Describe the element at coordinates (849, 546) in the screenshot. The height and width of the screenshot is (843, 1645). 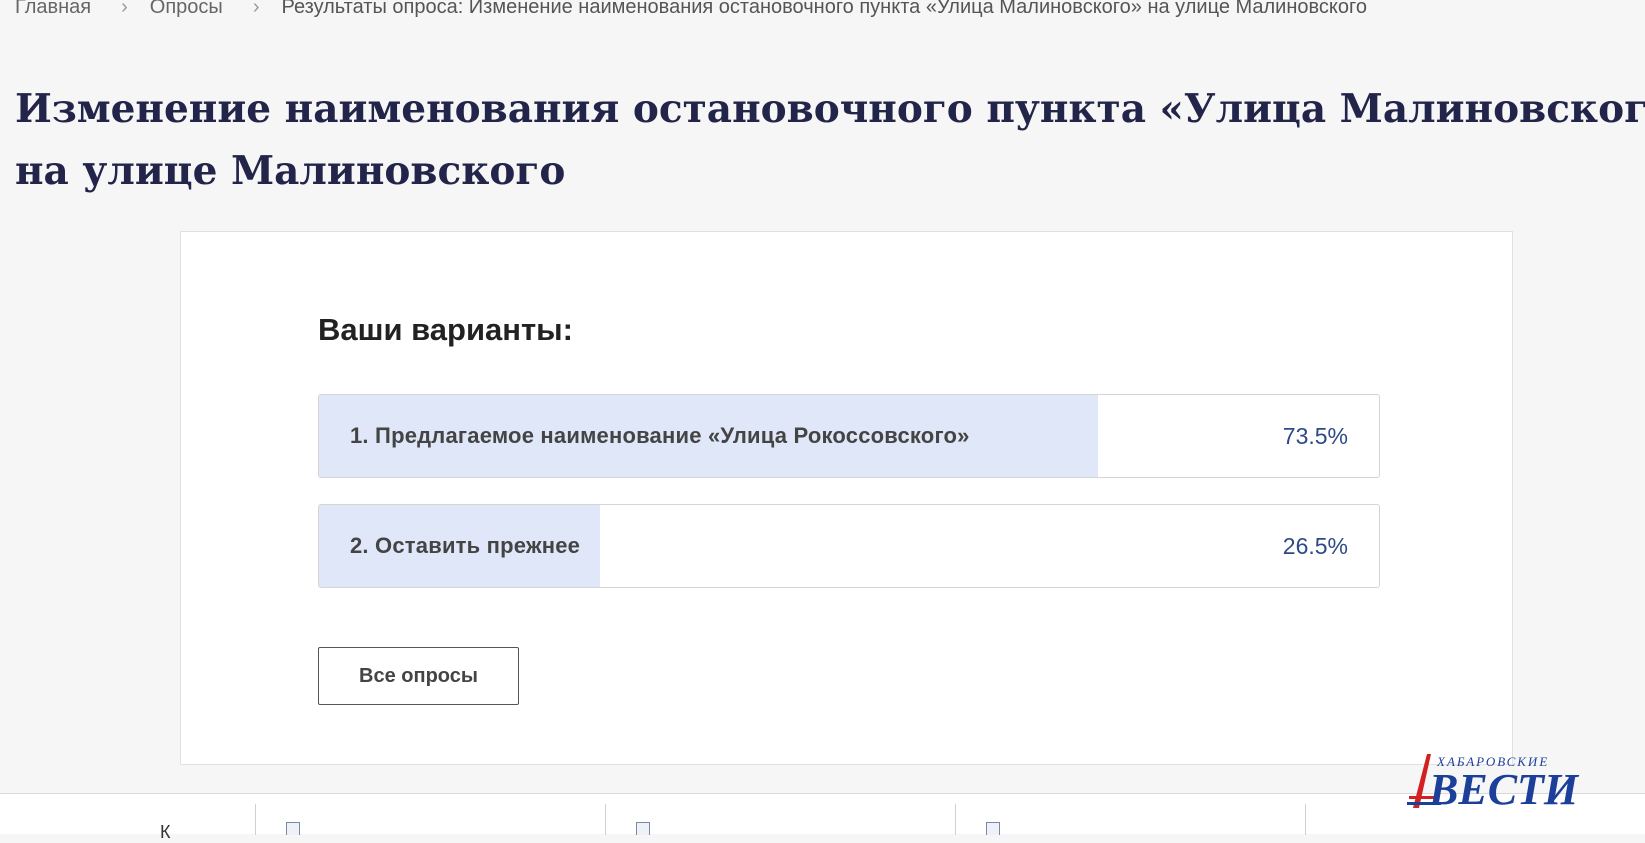
I see `poll-option-2: 2. Оставить прежнее 26.5%` at that location.